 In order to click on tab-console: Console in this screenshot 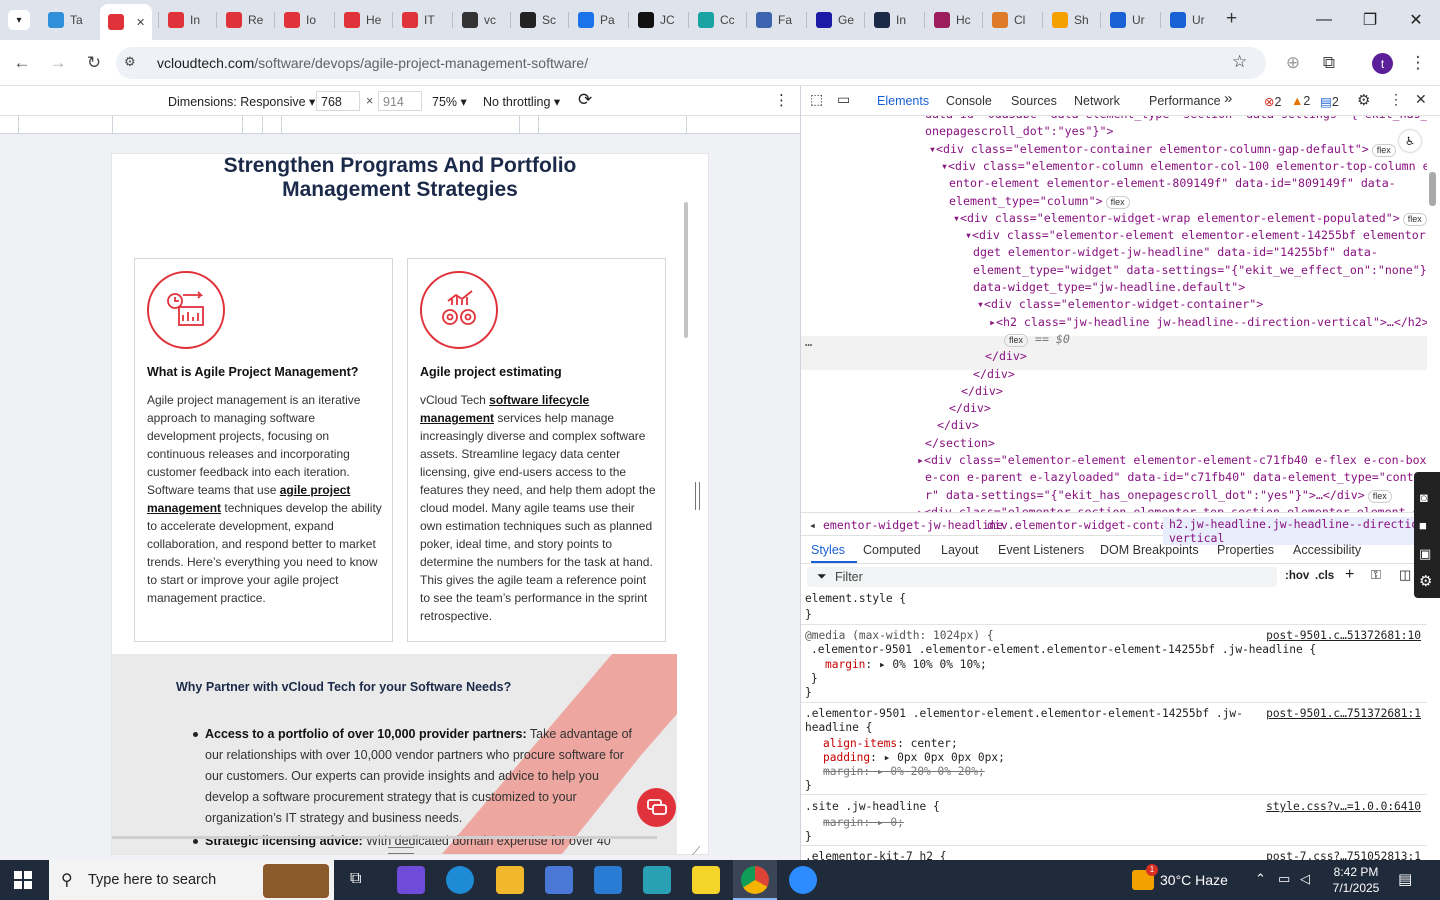, I will do `click(969, 101)`.